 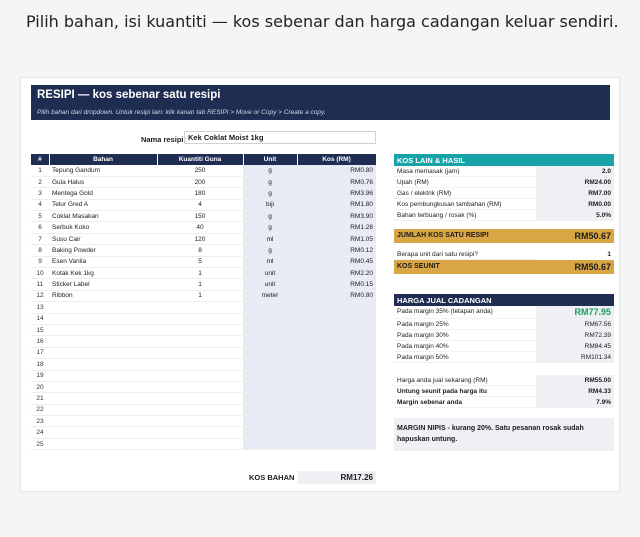 What do you see at coordinates (200, 171) in the screenshot?
I see `kuantiti-cell: 250` at bounding box center [200, 171].